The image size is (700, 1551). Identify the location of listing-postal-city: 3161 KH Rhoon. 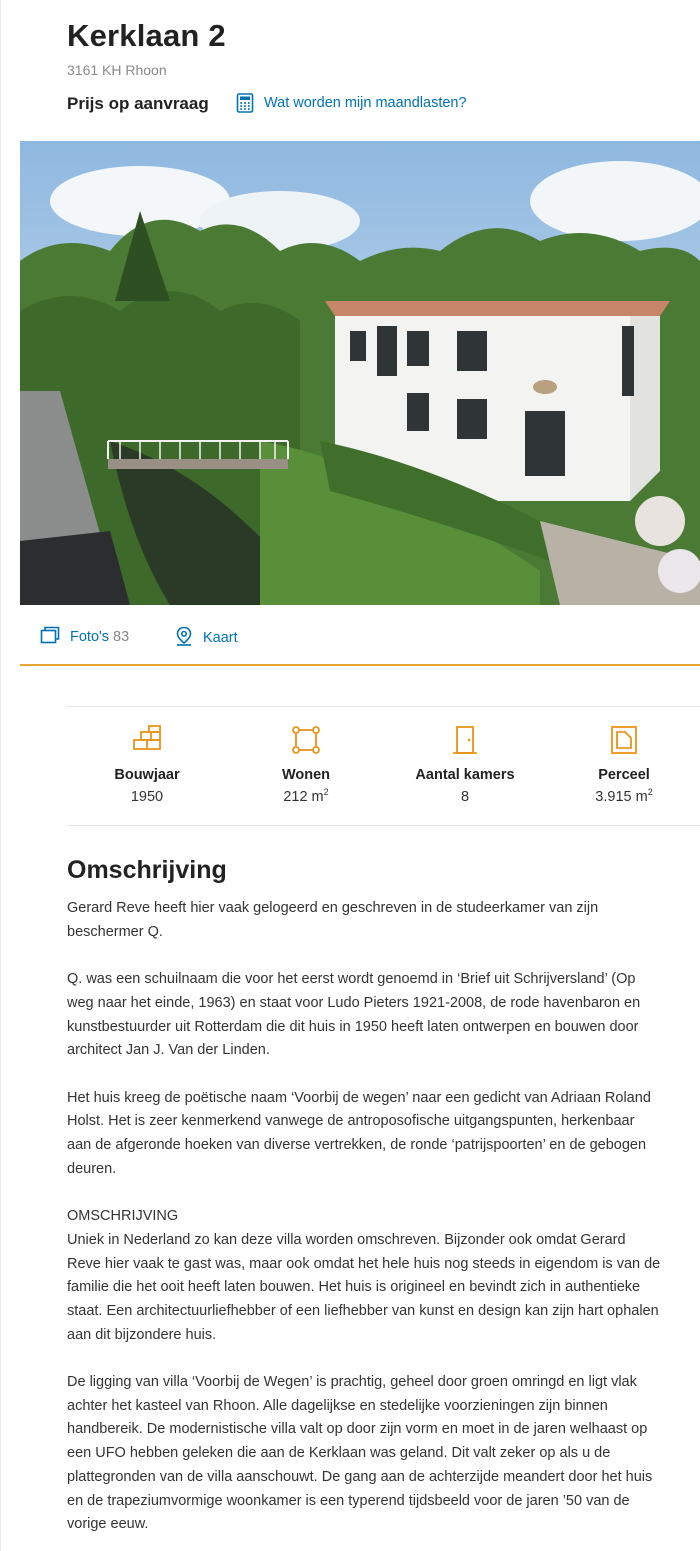
(117, 70).